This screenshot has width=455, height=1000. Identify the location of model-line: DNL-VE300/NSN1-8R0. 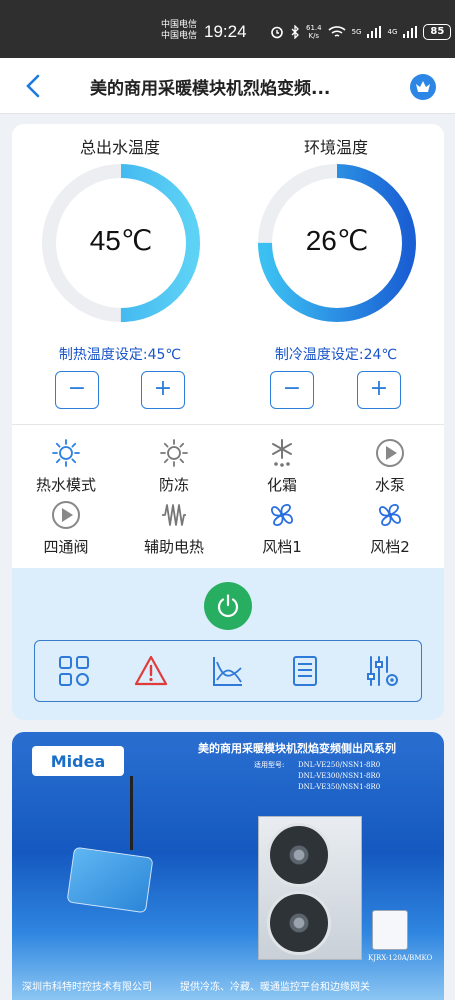
(339, 776).